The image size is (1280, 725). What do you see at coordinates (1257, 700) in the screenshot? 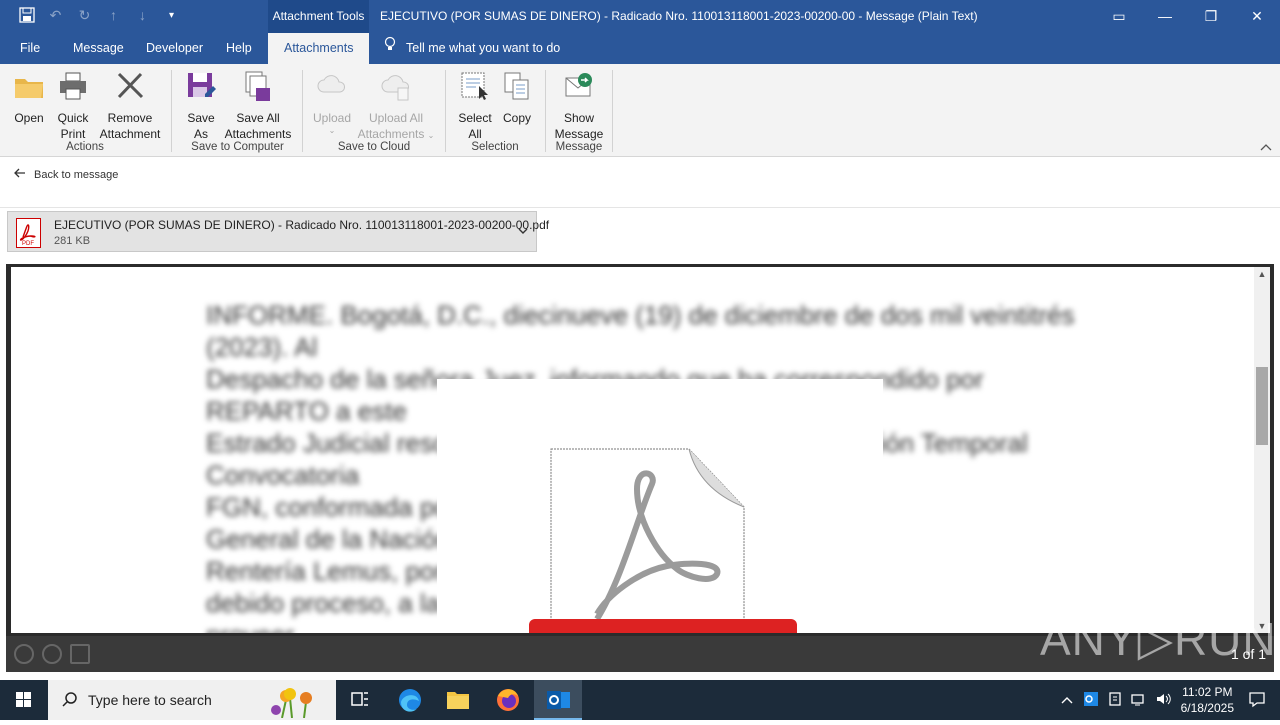
I see `notifications-icon` at bounding box center [1257, 700].